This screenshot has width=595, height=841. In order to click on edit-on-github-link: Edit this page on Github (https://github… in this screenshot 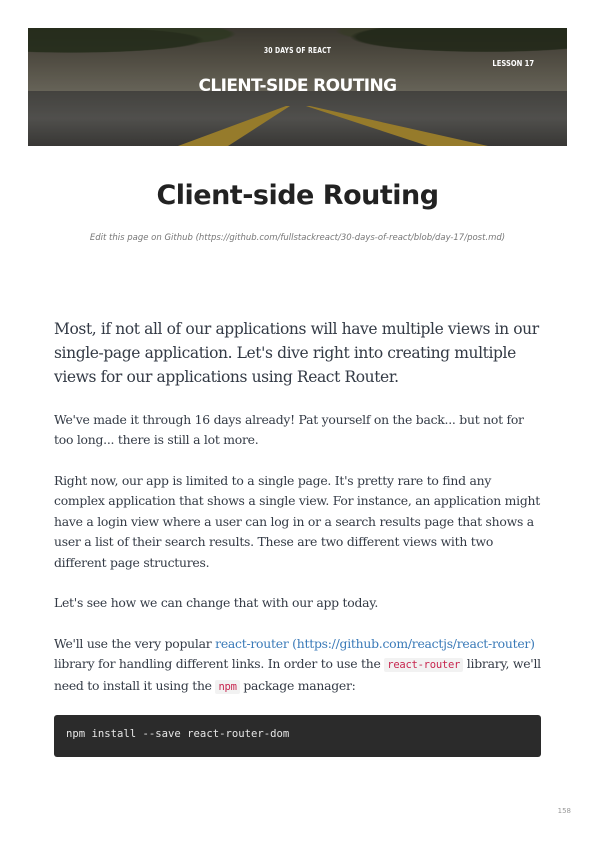, I will do `click(297, 238)`.